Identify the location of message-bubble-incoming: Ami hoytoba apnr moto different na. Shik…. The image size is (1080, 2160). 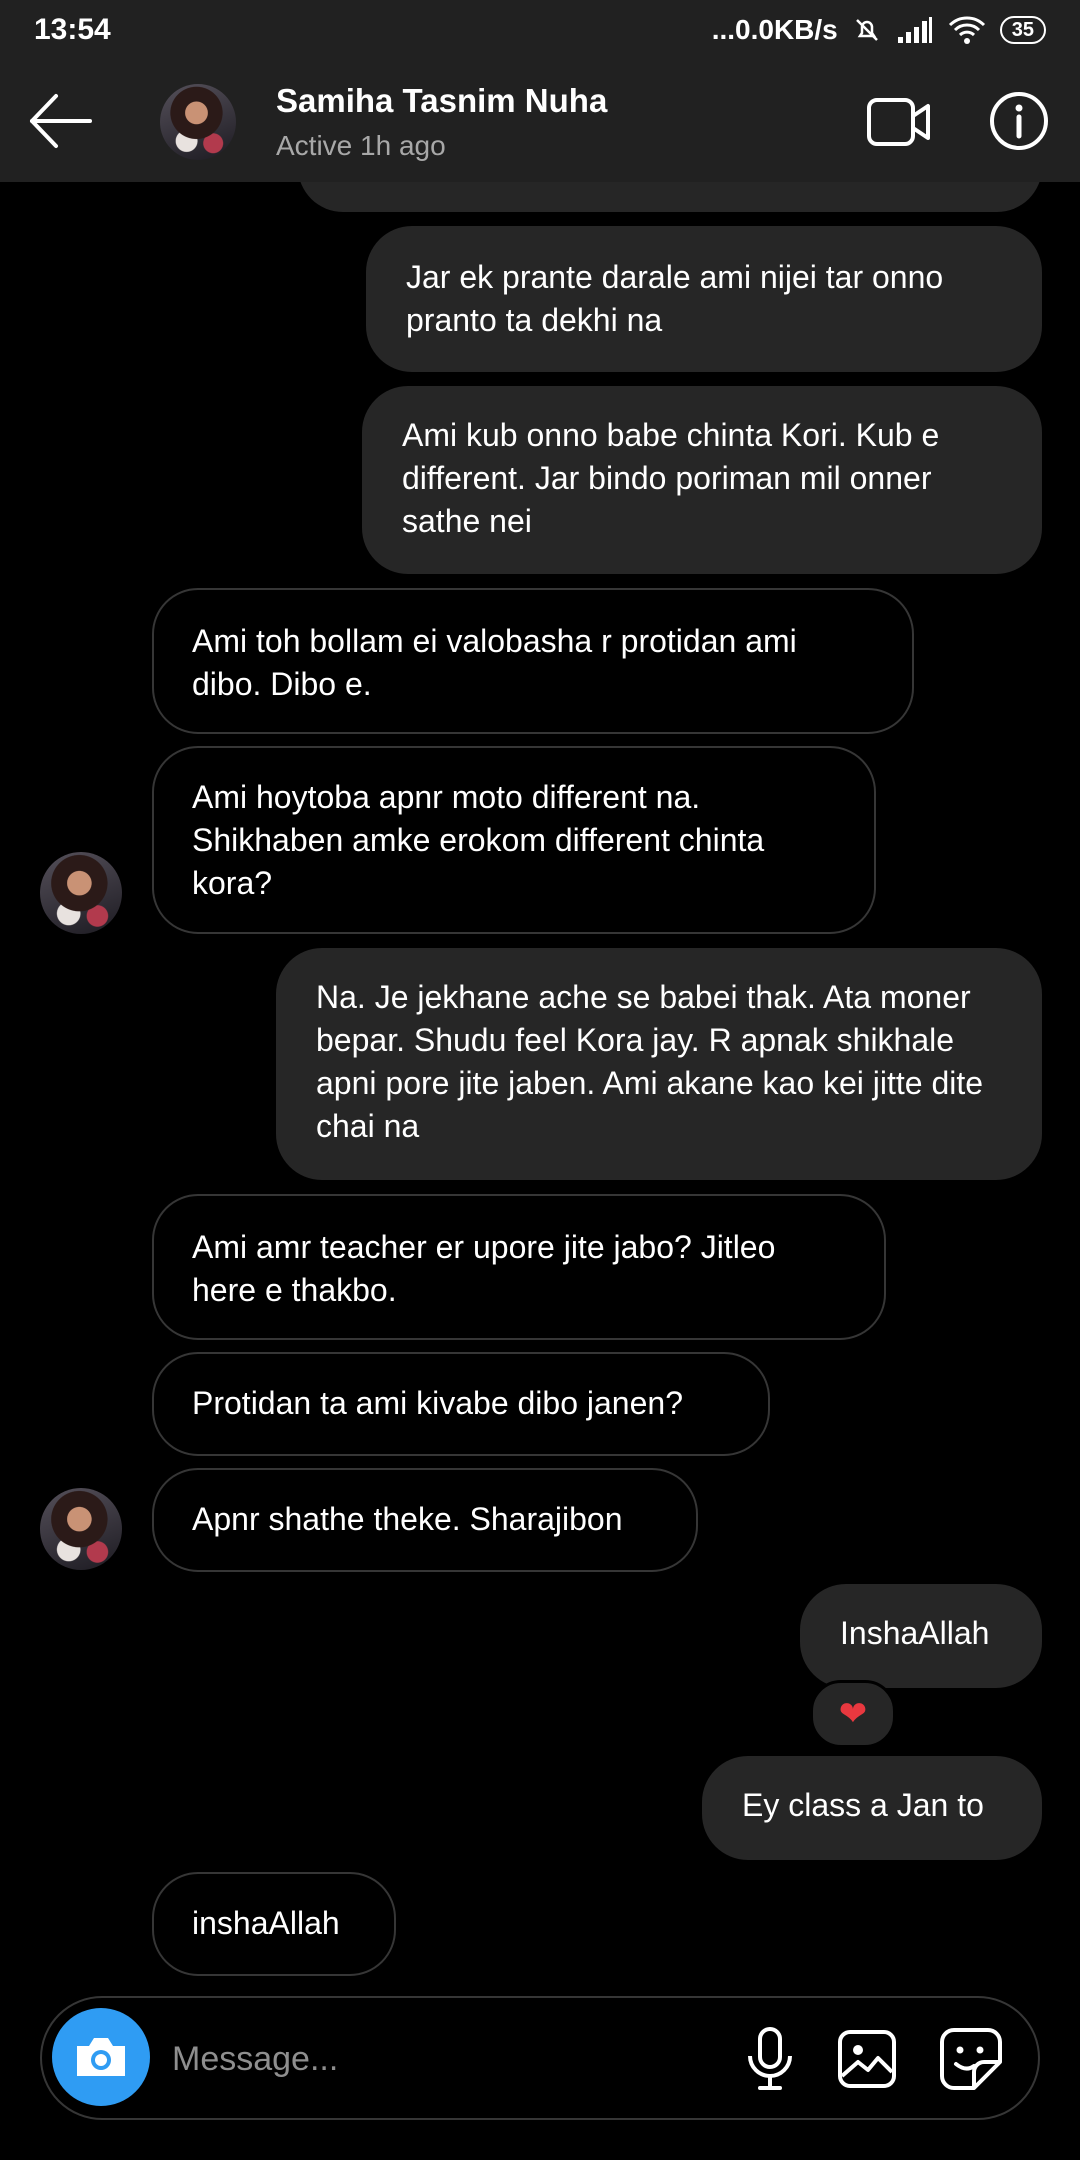
(514, 840).